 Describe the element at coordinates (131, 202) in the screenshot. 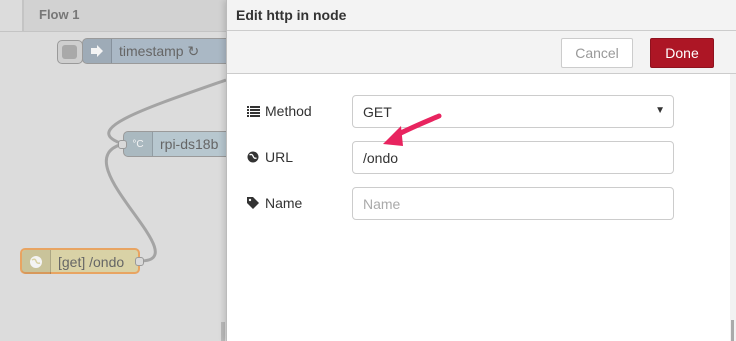

I see `wire-get-to-rpi` at that location.